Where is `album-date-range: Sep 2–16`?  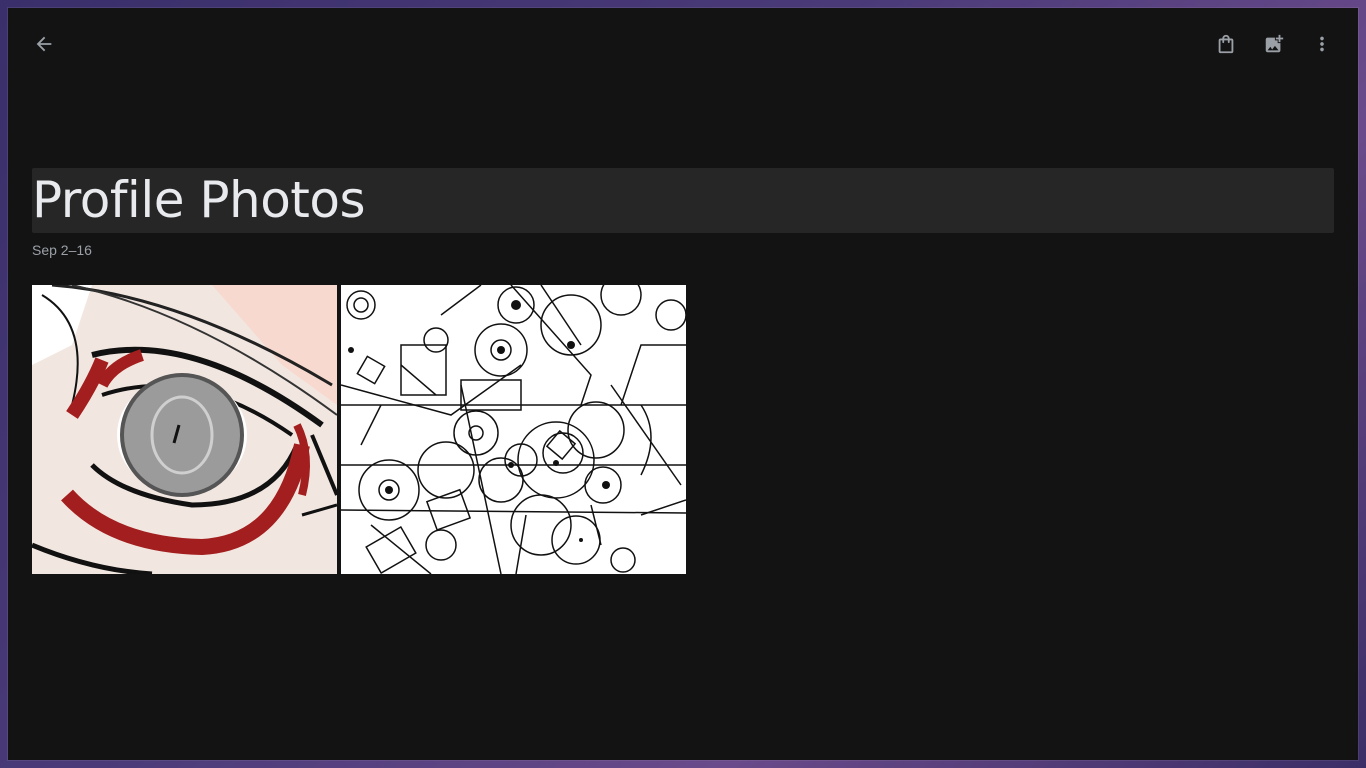
album-date-range: Sep 2–16 is located at coordinates (62, 250).